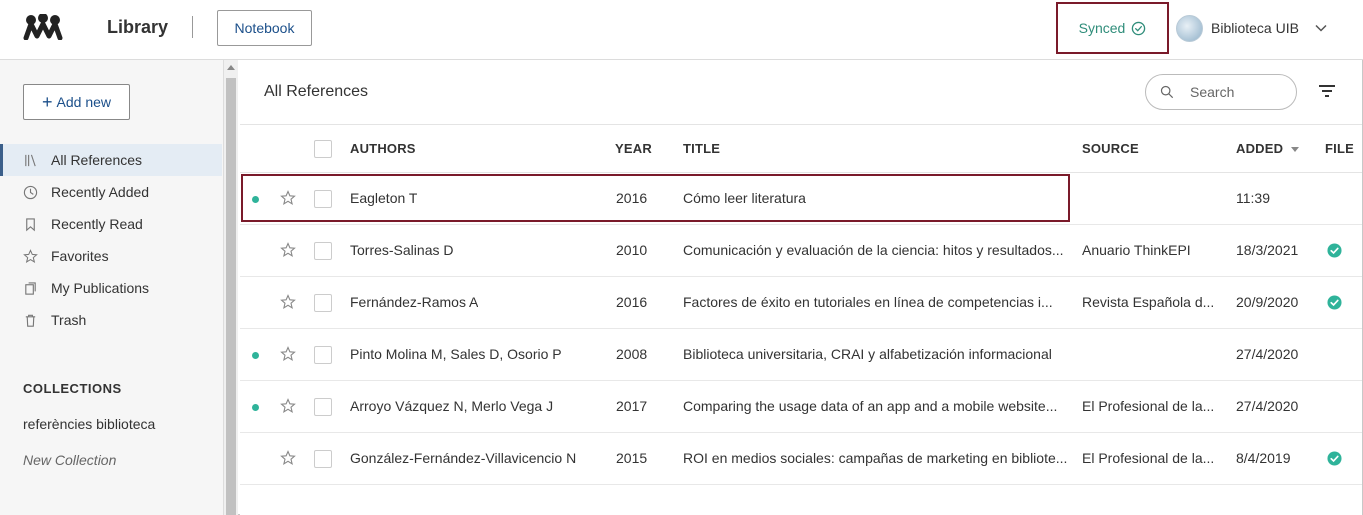 This screenshot has height=515, width=1363. Describe the element at coordinates (231, 67) in the screenshot. I see `scroll-up-arrow-icon` at that location.